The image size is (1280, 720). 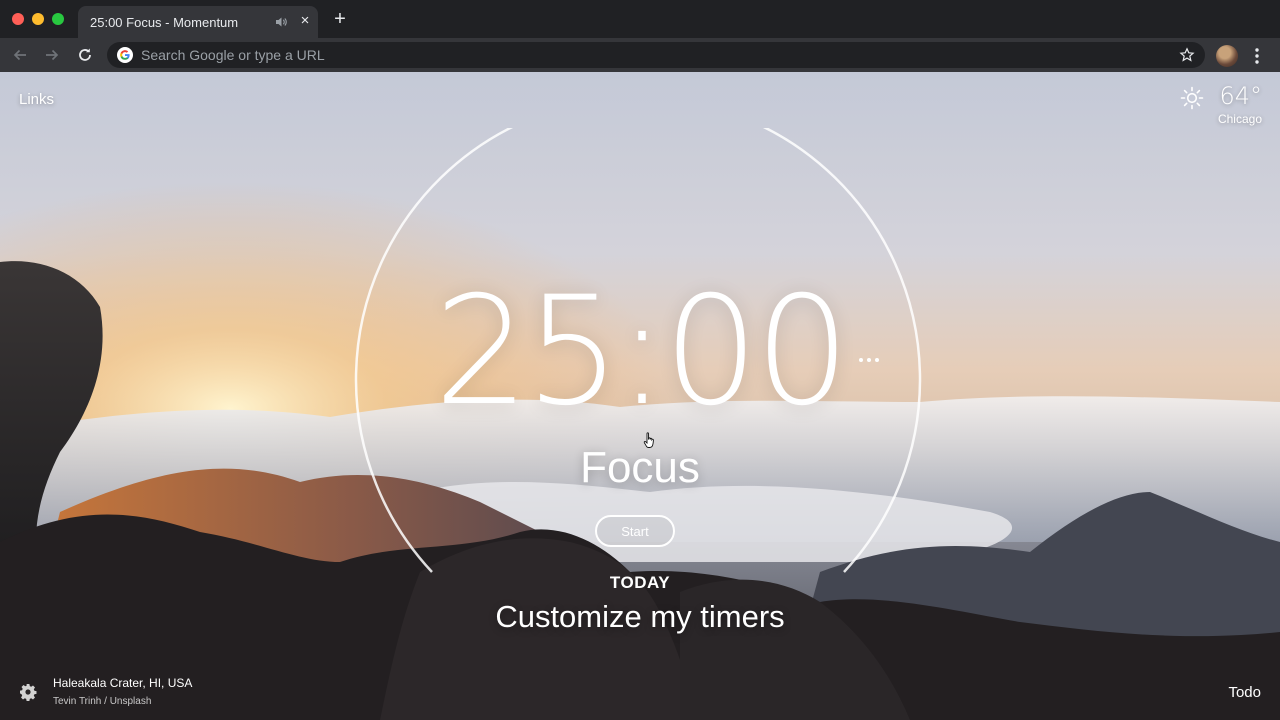 I want to click on browser-toolbar, so click(x=640, y=55).